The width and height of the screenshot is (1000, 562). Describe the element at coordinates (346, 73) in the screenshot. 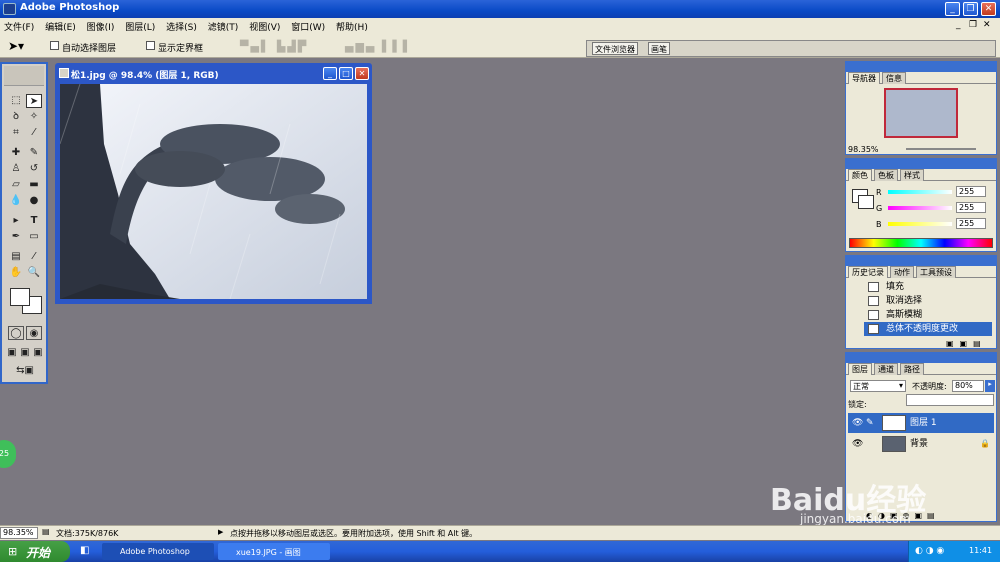

I see `doc-maximize-button: □` at that location.